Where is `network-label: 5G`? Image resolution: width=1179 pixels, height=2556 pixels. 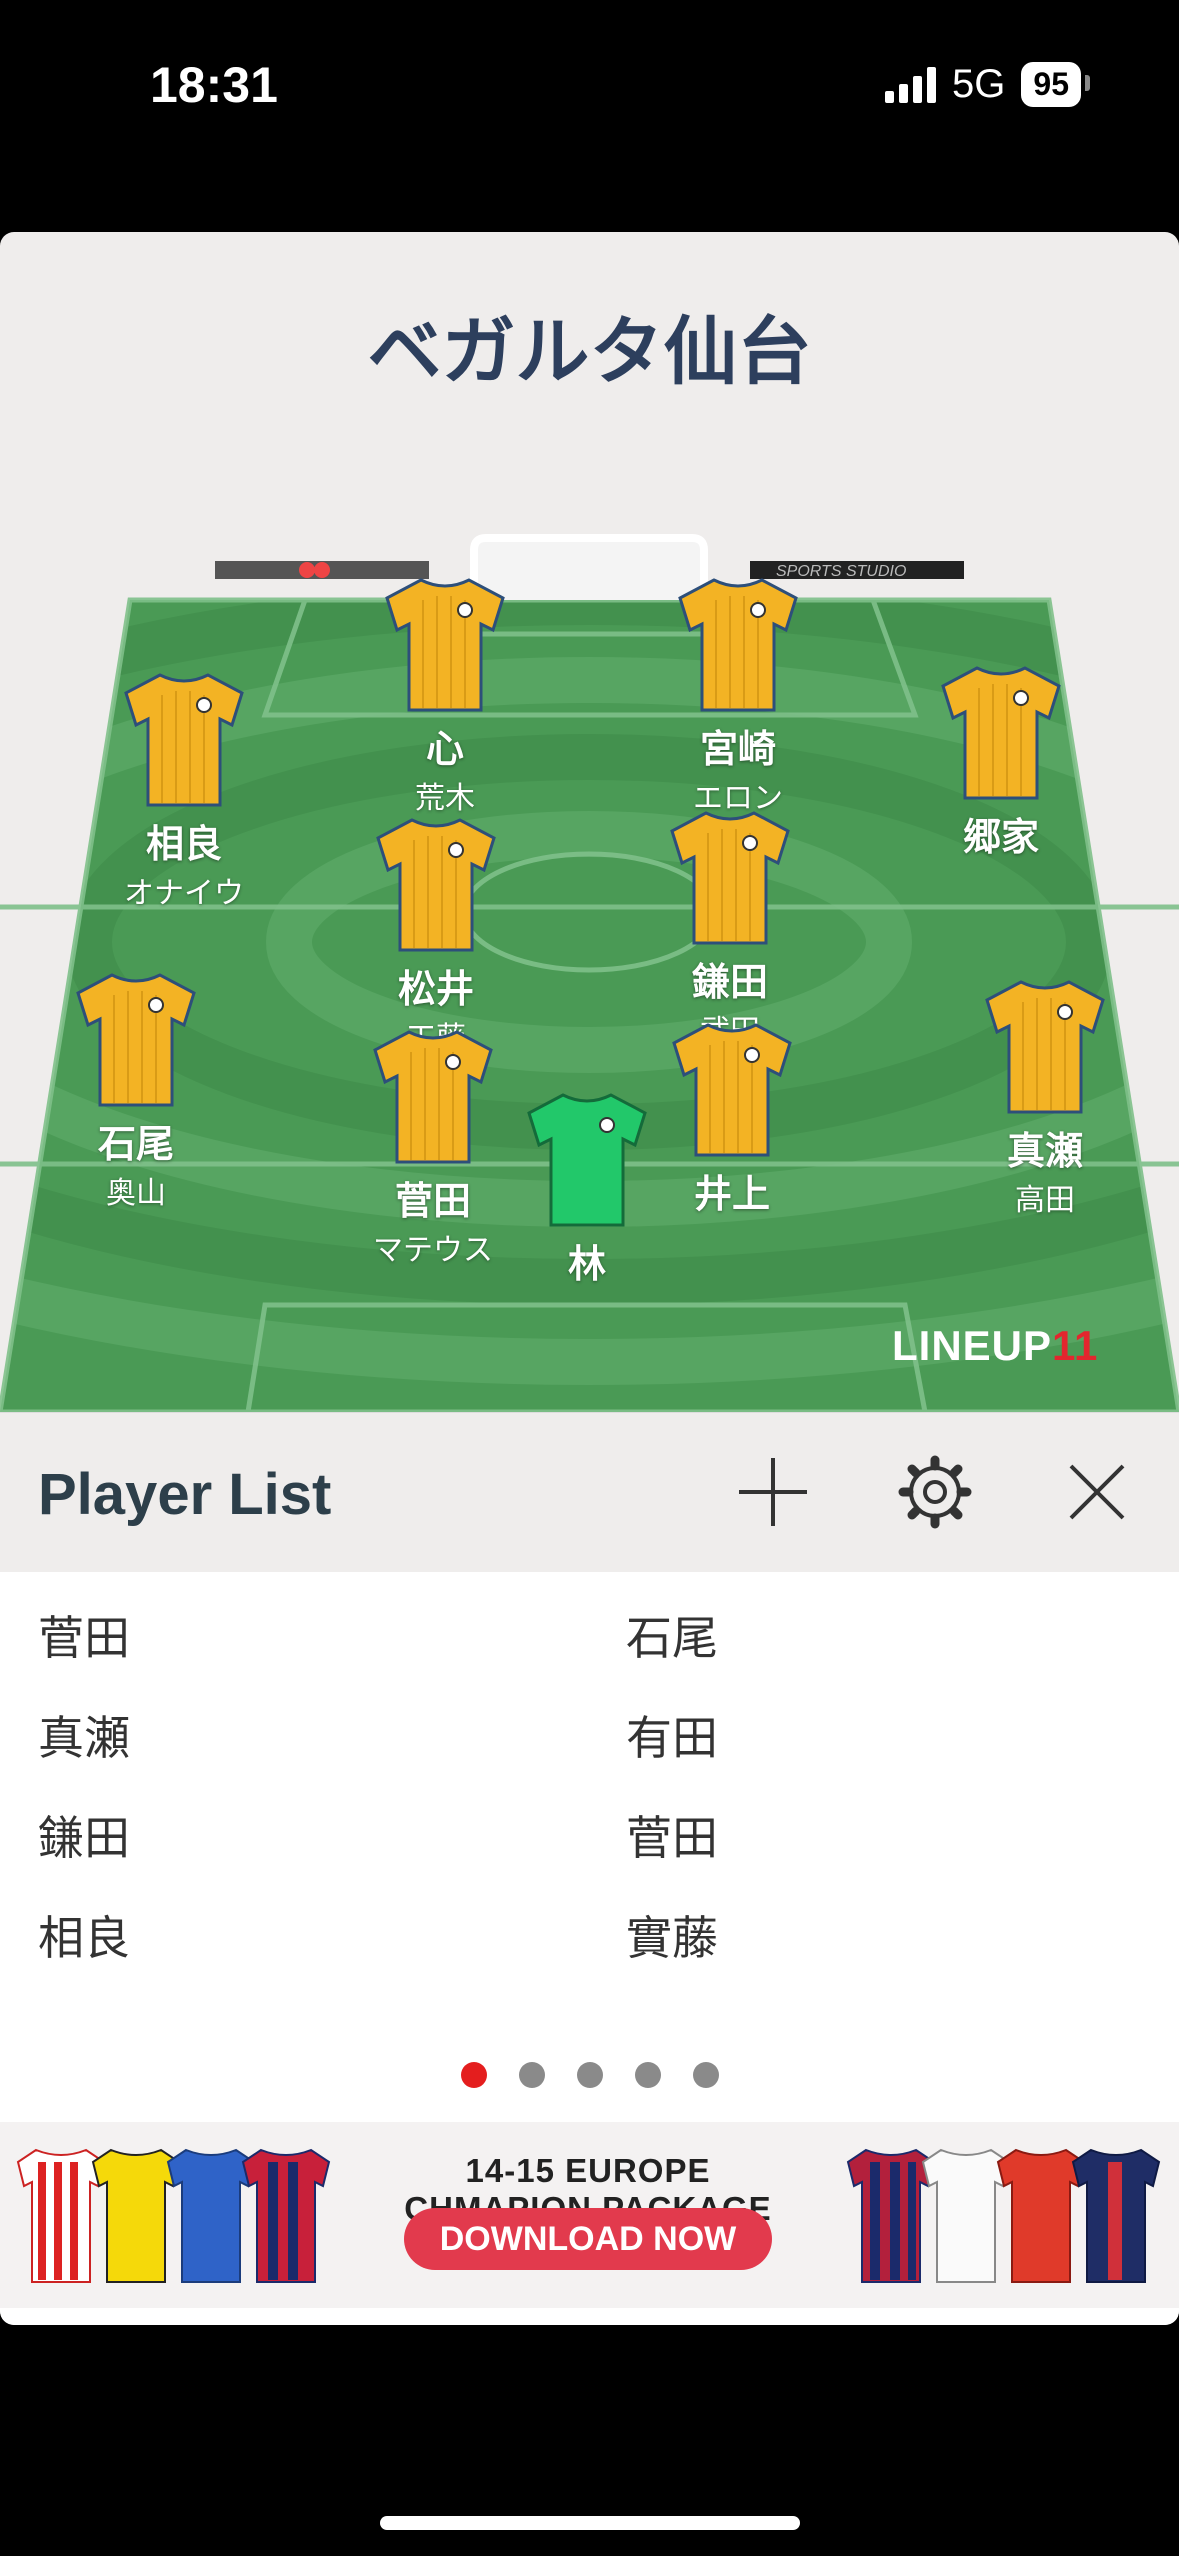
network-label: 5G is located at coordinates (979, 84).